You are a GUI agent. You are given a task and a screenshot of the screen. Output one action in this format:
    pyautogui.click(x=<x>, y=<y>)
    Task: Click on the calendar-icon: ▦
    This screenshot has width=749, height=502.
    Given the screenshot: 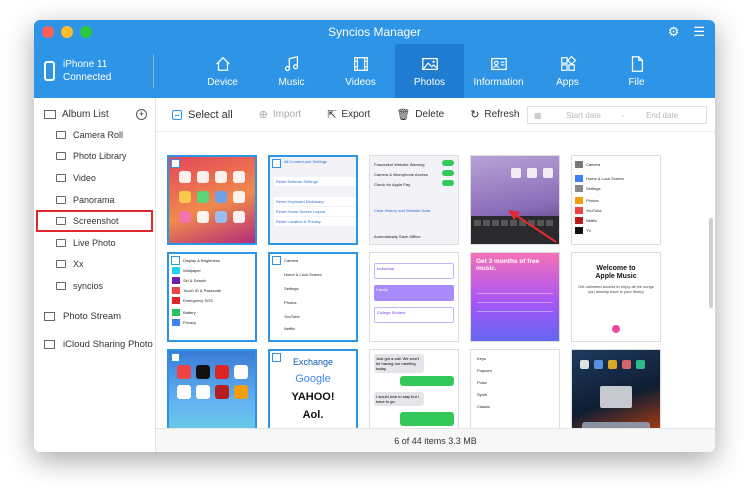 What is the action you would take?
    pyautogui.click(x=538, y=115)
    